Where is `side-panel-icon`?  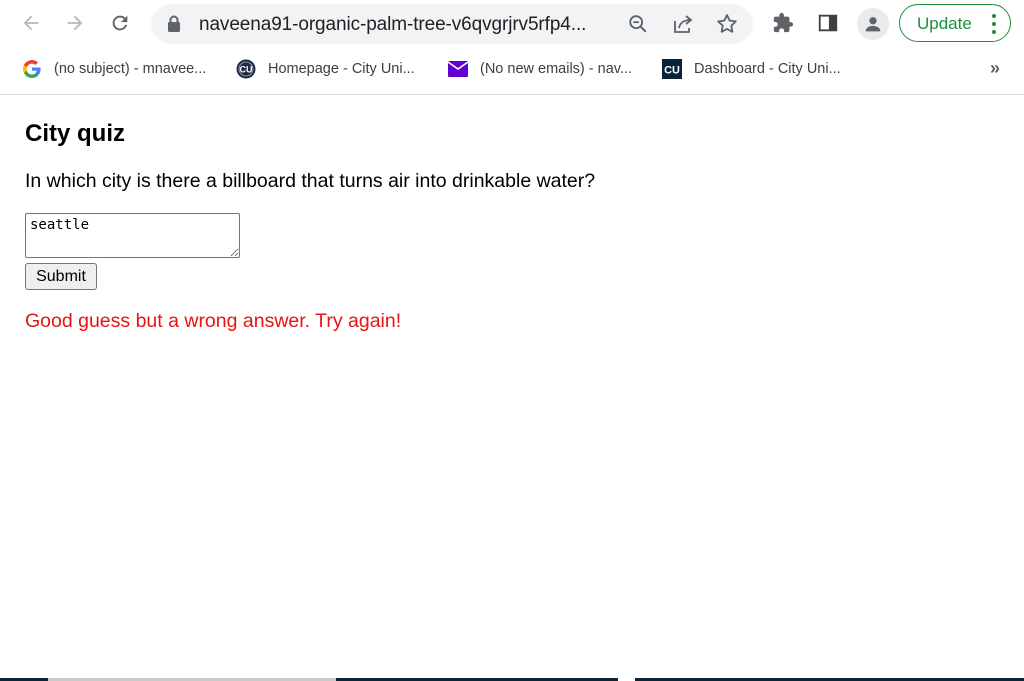
side-panel-icon is located at coordinates (828, 23).